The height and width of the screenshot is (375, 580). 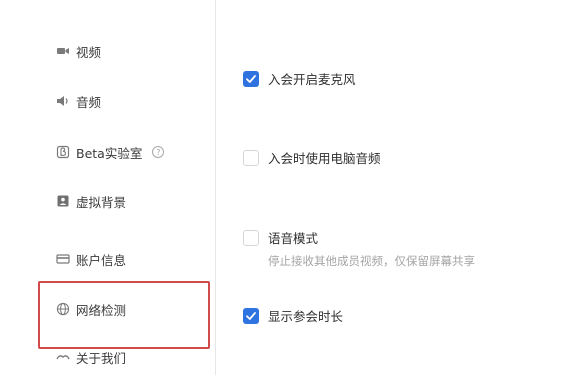 What do you see at coordinates (63, 152) in the screenshot?
I see `beta-icon` at bounding box center [63, 152].